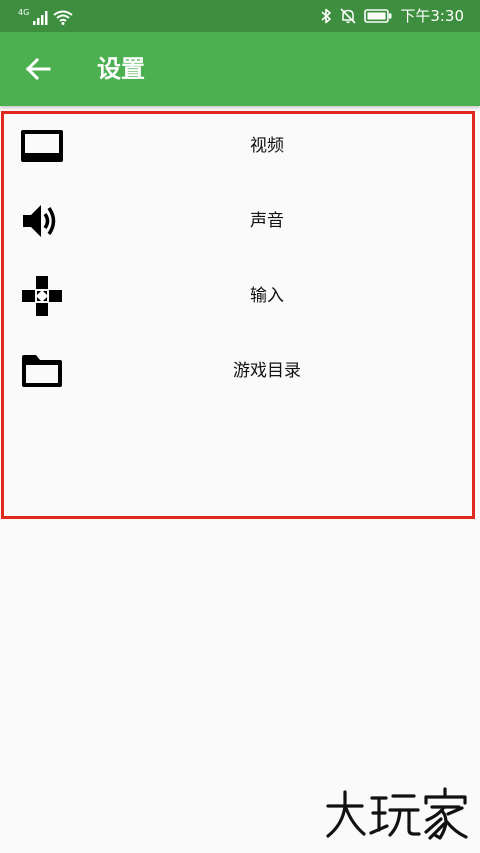  What do you see at coordinates (397, 813) in the screenshot?
I see `watermark-logo` at bounding box center [397, 813].